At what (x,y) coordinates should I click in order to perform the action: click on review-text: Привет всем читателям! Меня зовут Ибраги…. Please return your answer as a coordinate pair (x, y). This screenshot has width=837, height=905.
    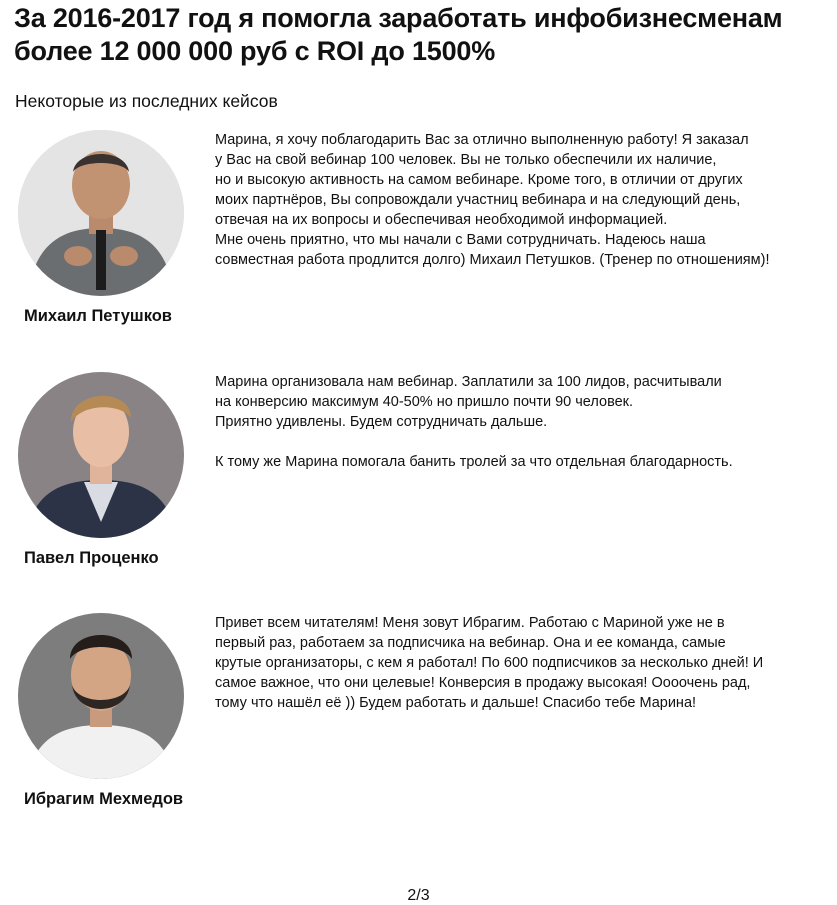
    Looking at the image, I should click on (522, 663).